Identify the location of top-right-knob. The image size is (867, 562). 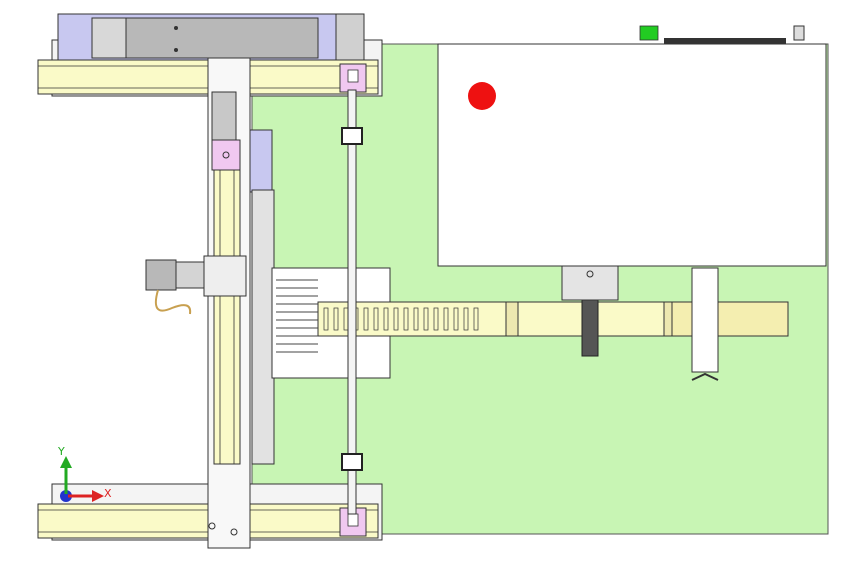
(799, 33).